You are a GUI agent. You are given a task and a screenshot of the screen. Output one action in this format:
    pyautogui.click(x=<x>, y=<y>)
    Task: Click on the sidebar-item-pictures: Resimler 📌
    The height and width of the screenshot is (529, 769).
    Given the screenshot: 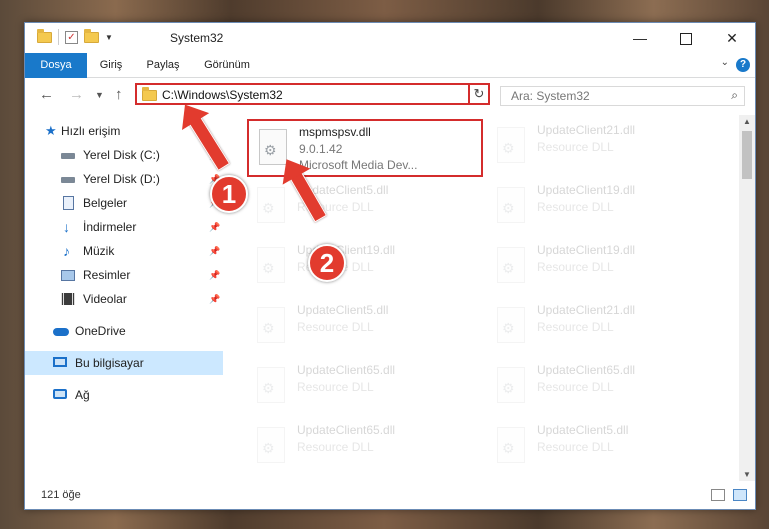 What is the action you would take?
    pyautogui.click(x=124, y=275)
    